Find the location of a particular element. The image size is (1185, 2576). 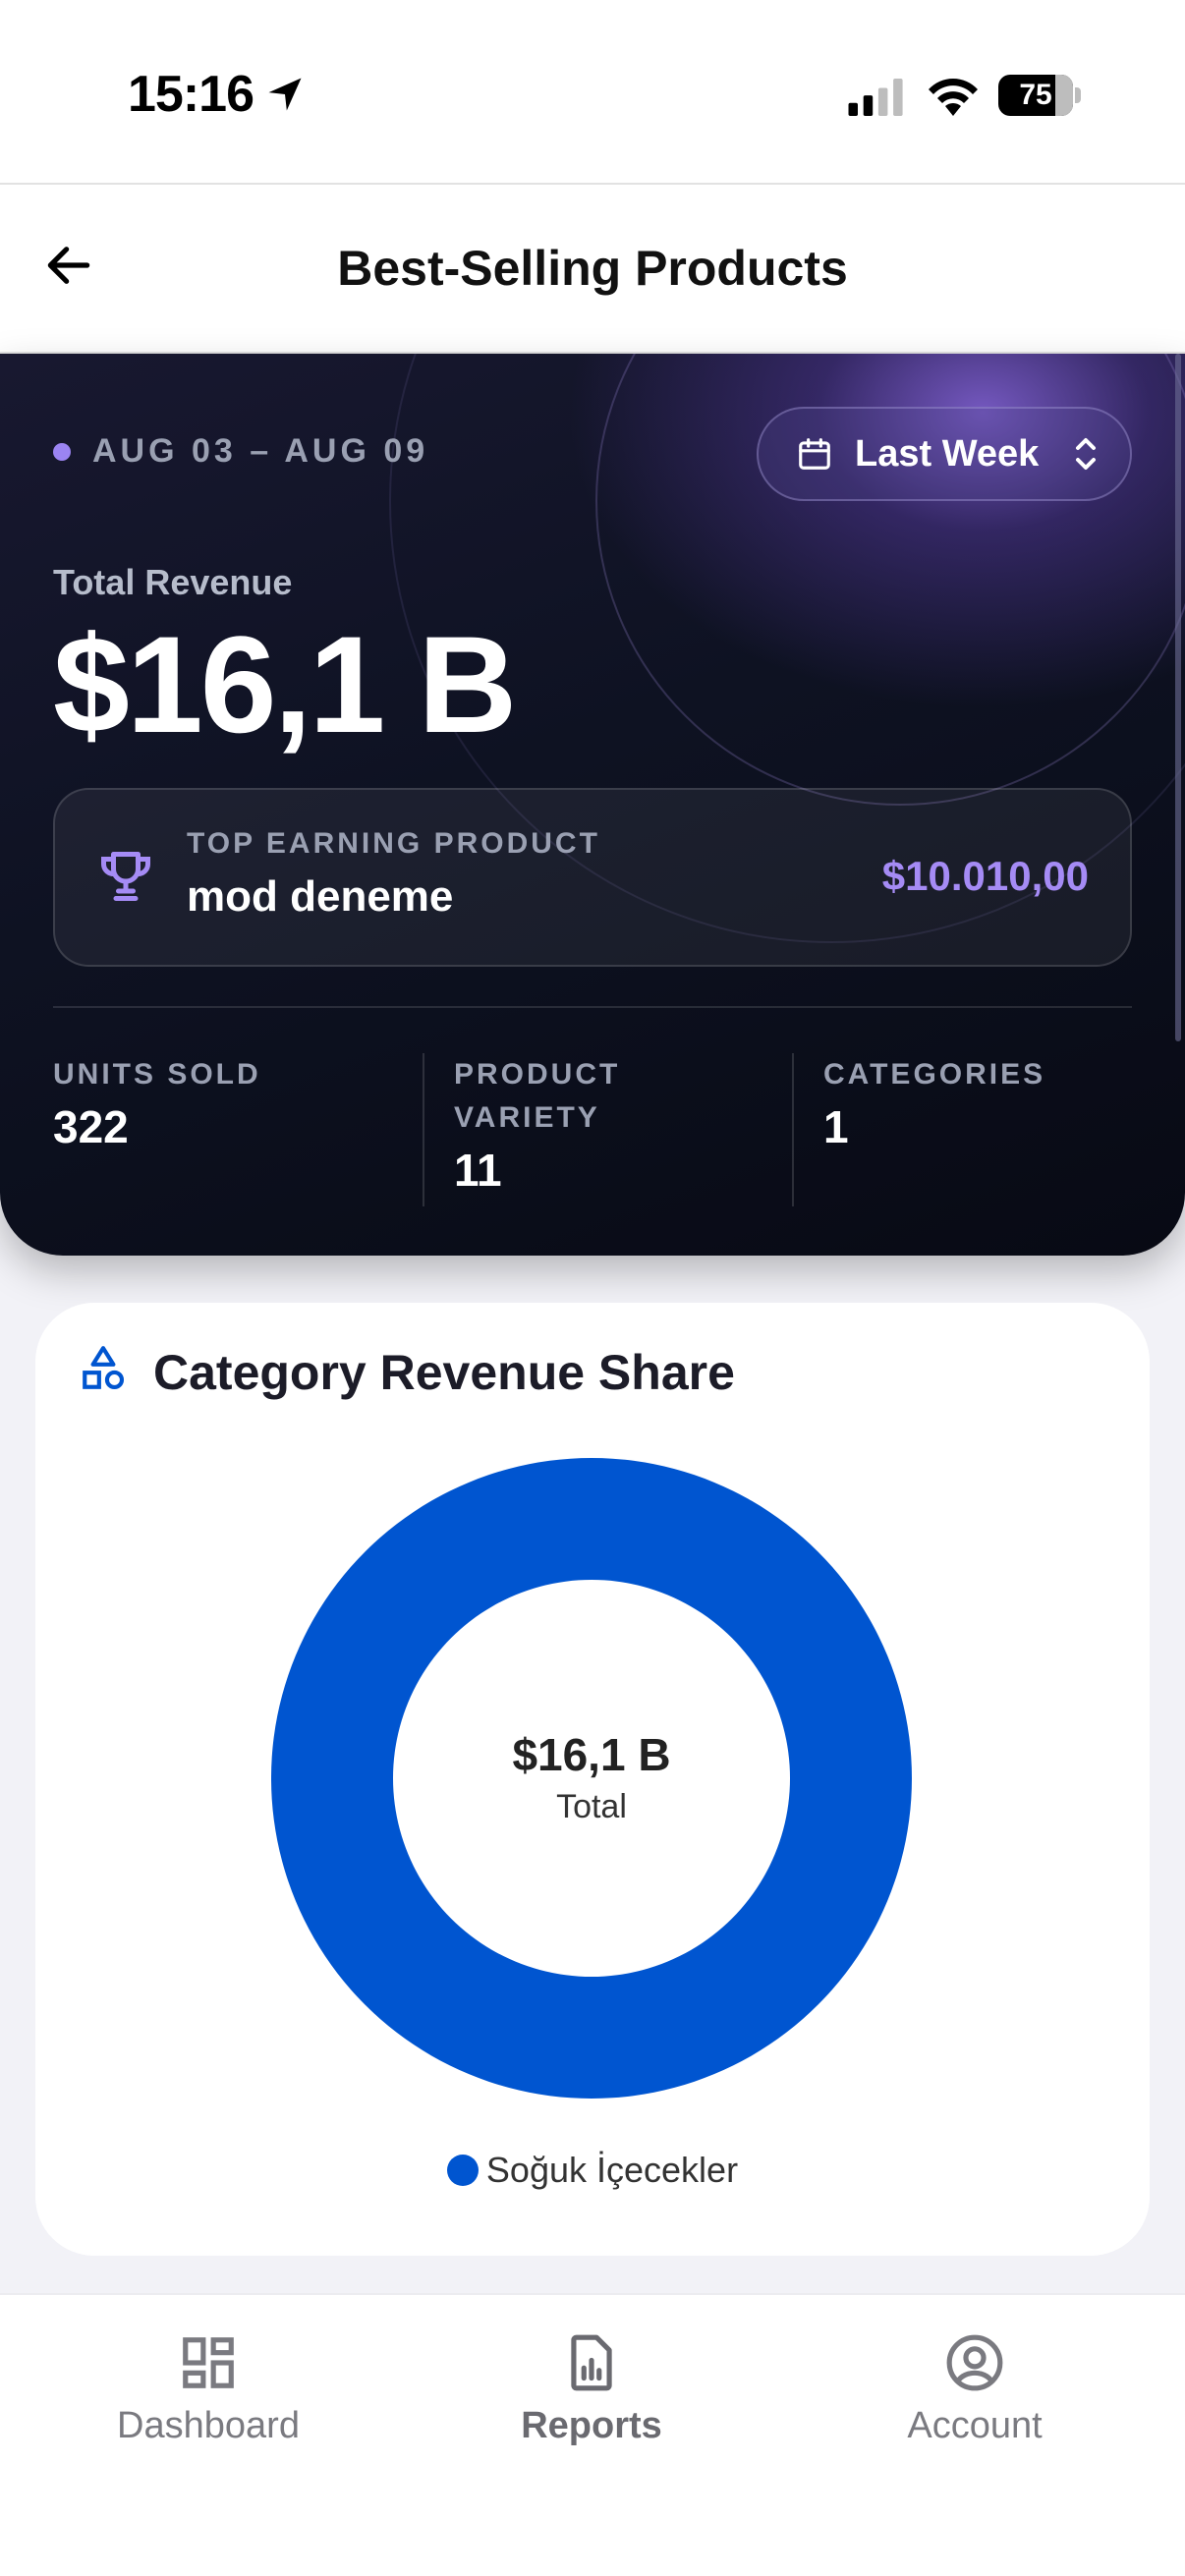

divider is located at coordinates (592, 1007).